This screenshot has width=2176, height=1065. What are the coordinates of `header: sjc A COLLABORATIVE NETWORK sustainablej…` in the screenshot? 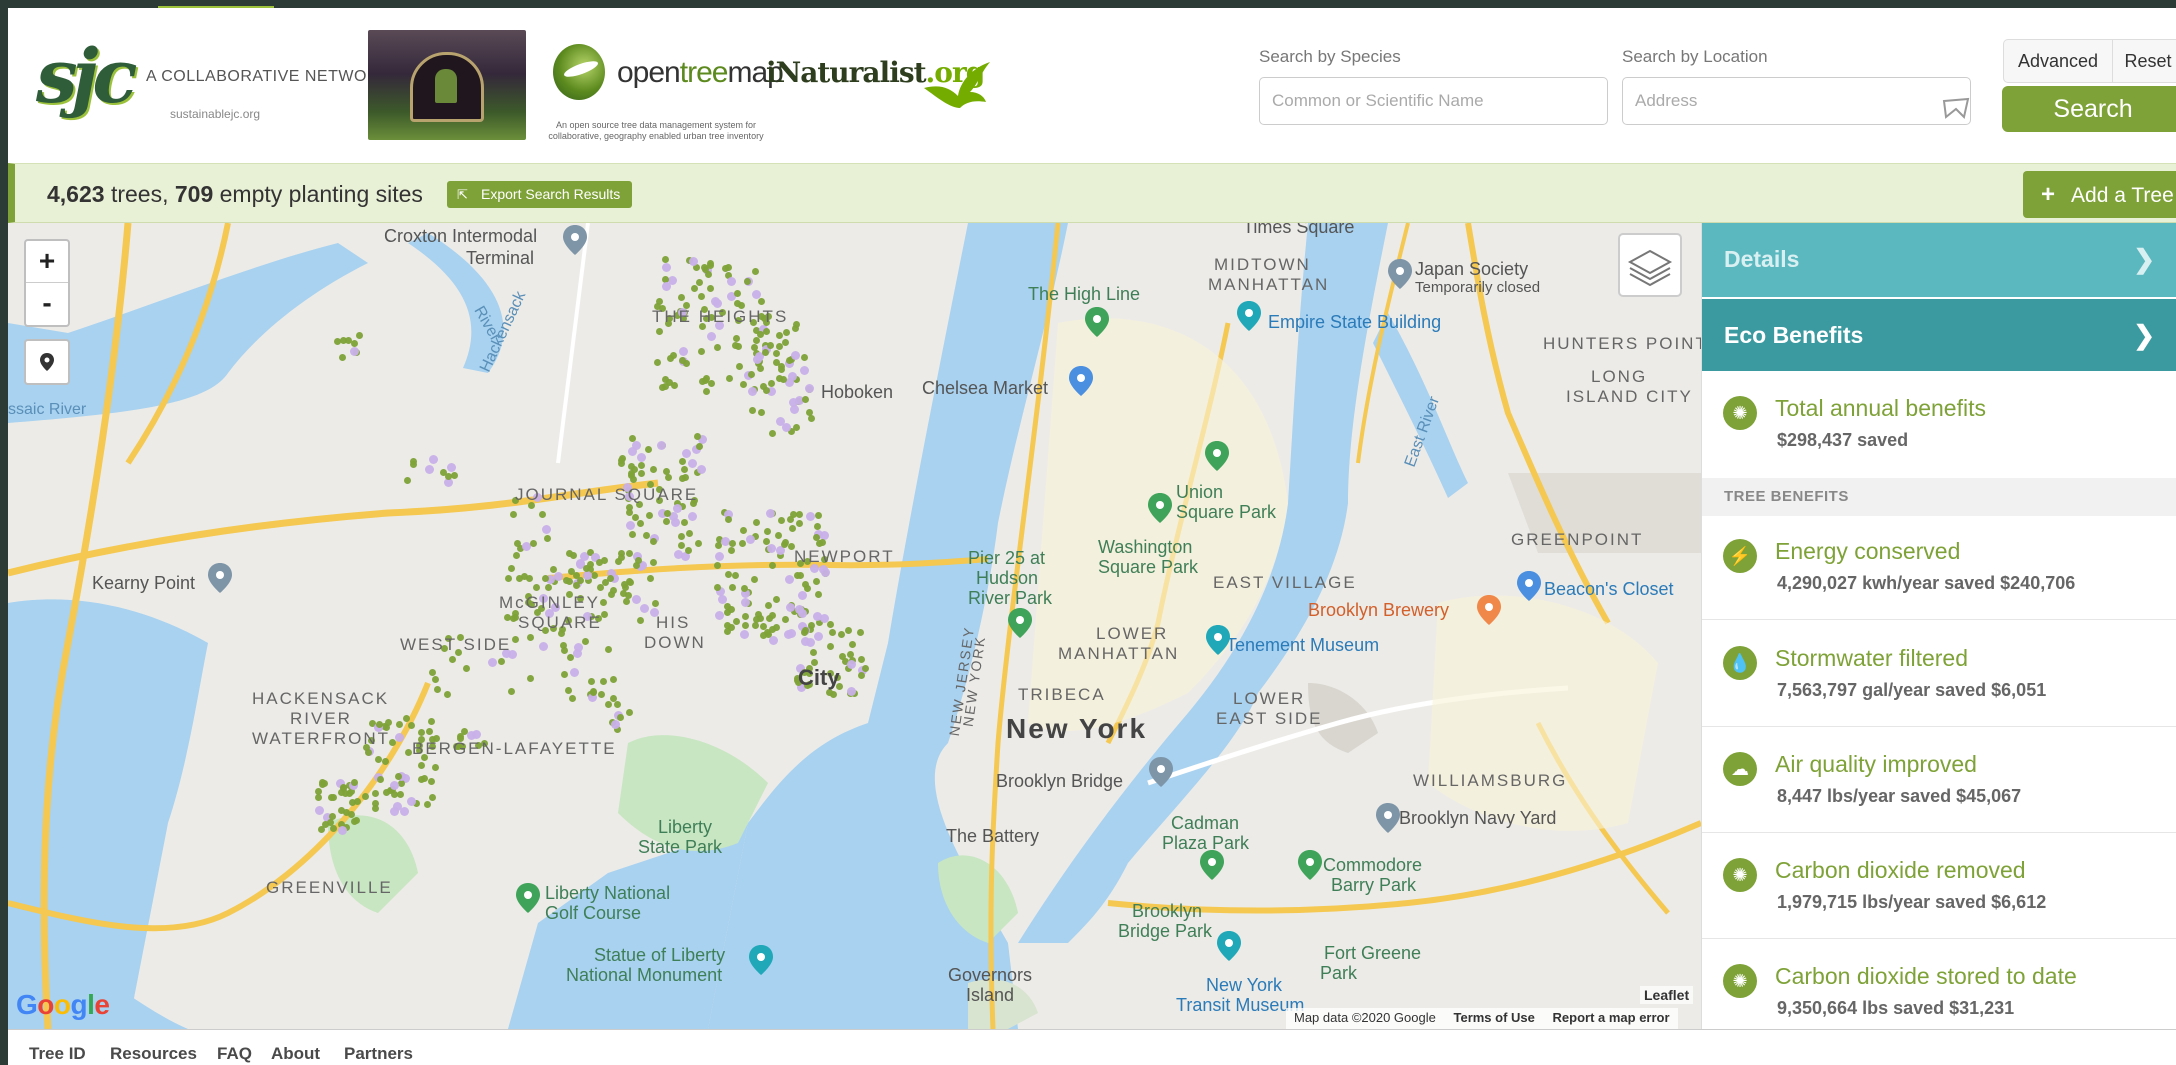 It's located at (1092, 85).